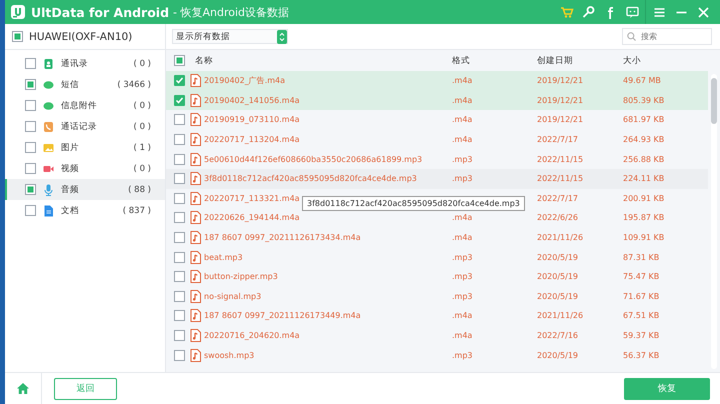  Describe the element at coordinates (252, 119) in the screenshot. I see `file-name: 20190919_073110.m4a` at that location.